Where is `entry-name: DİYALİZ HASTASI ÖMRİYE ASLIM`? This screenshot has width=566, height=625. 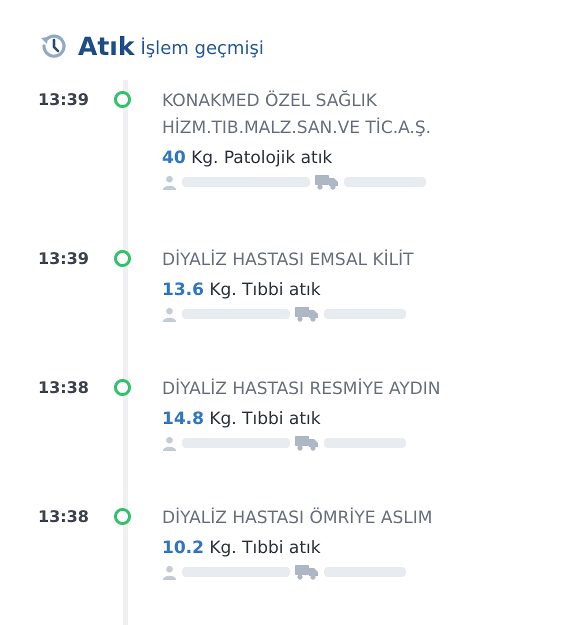
entry-name: DİYALİZ HASTASI ÖMRİYE ASLIM is located at coordinates (298, 518).